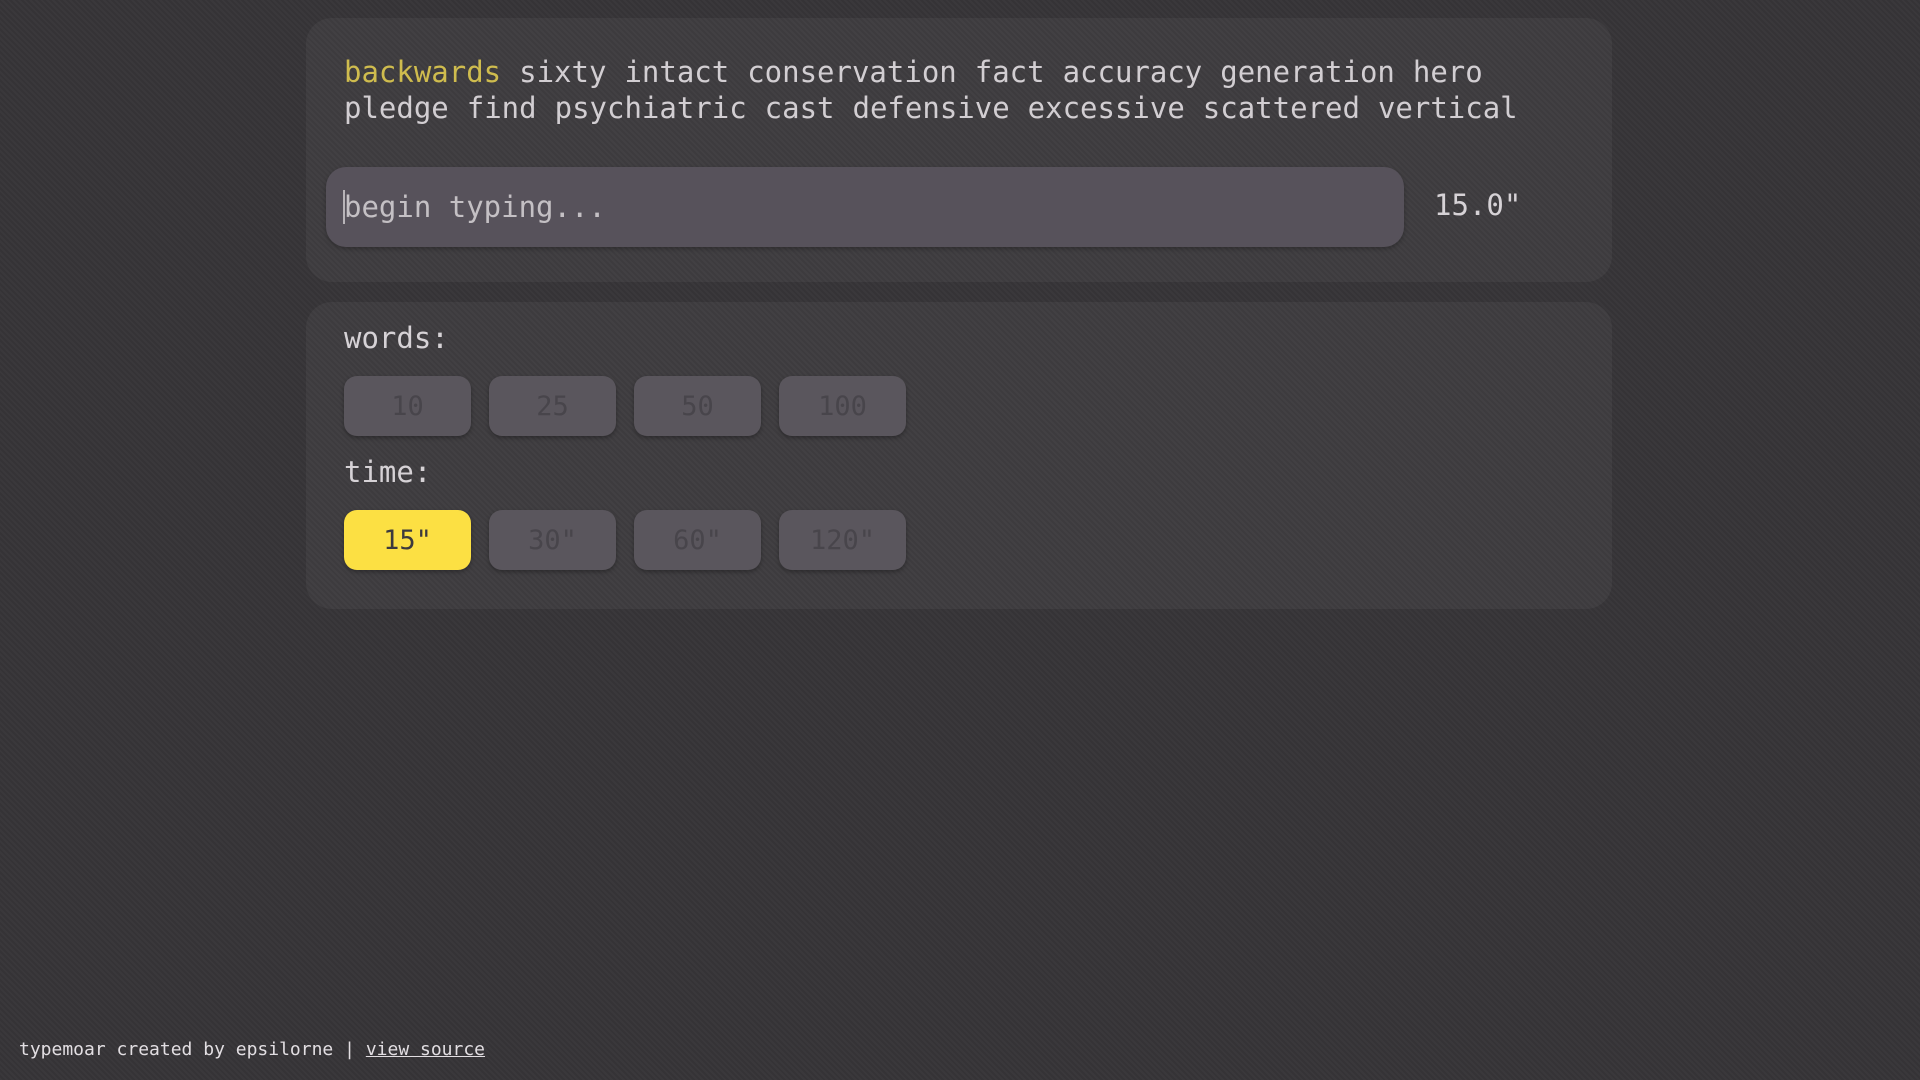  What do you see at coordinates (1281, 108) in the screenshot?
I see `word: scattered` at bounding box center [1281, 108].